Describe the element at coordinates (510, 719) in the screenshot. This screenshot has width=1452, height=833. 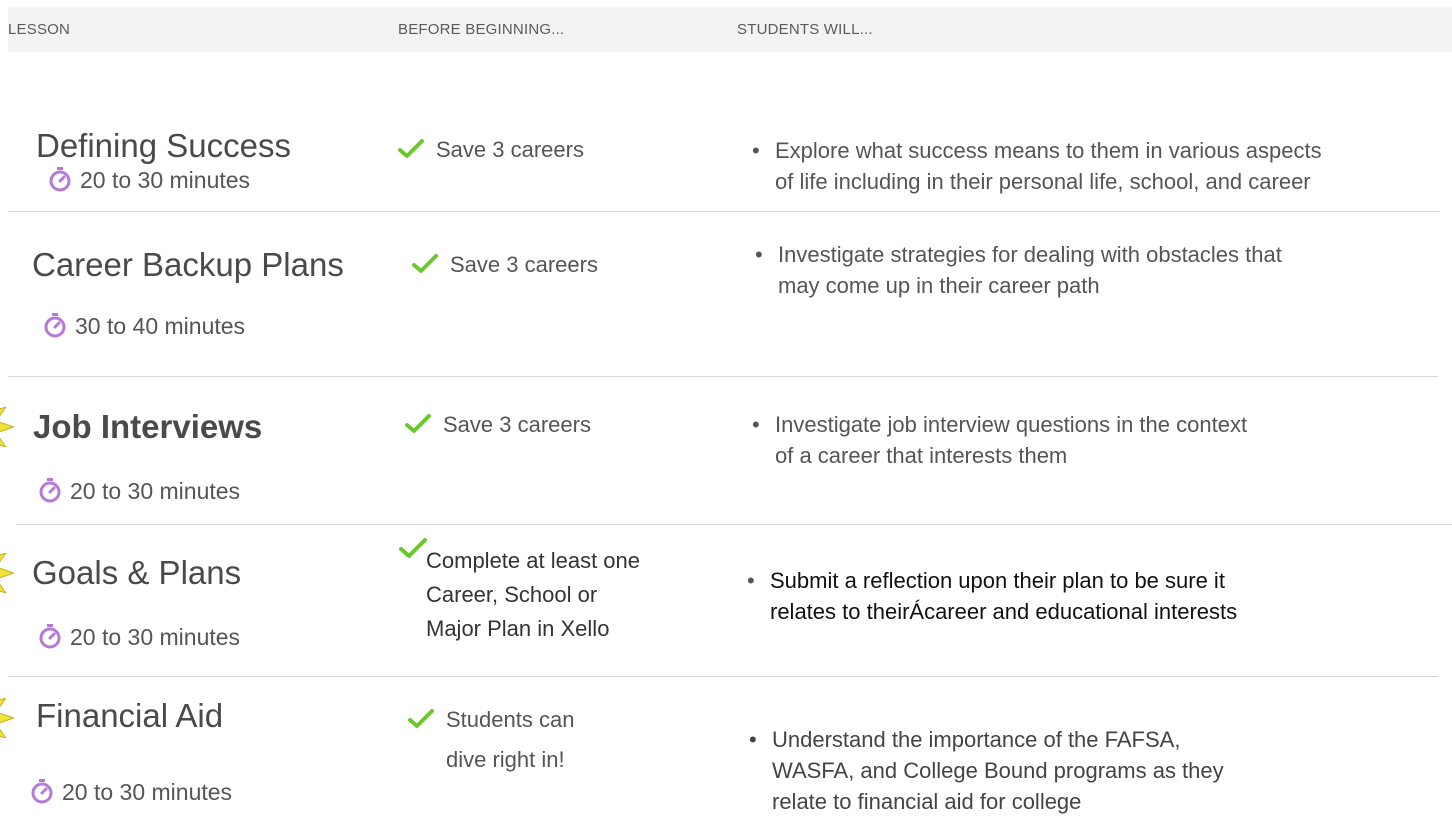
I see `prereq-line: Students can` at that location.